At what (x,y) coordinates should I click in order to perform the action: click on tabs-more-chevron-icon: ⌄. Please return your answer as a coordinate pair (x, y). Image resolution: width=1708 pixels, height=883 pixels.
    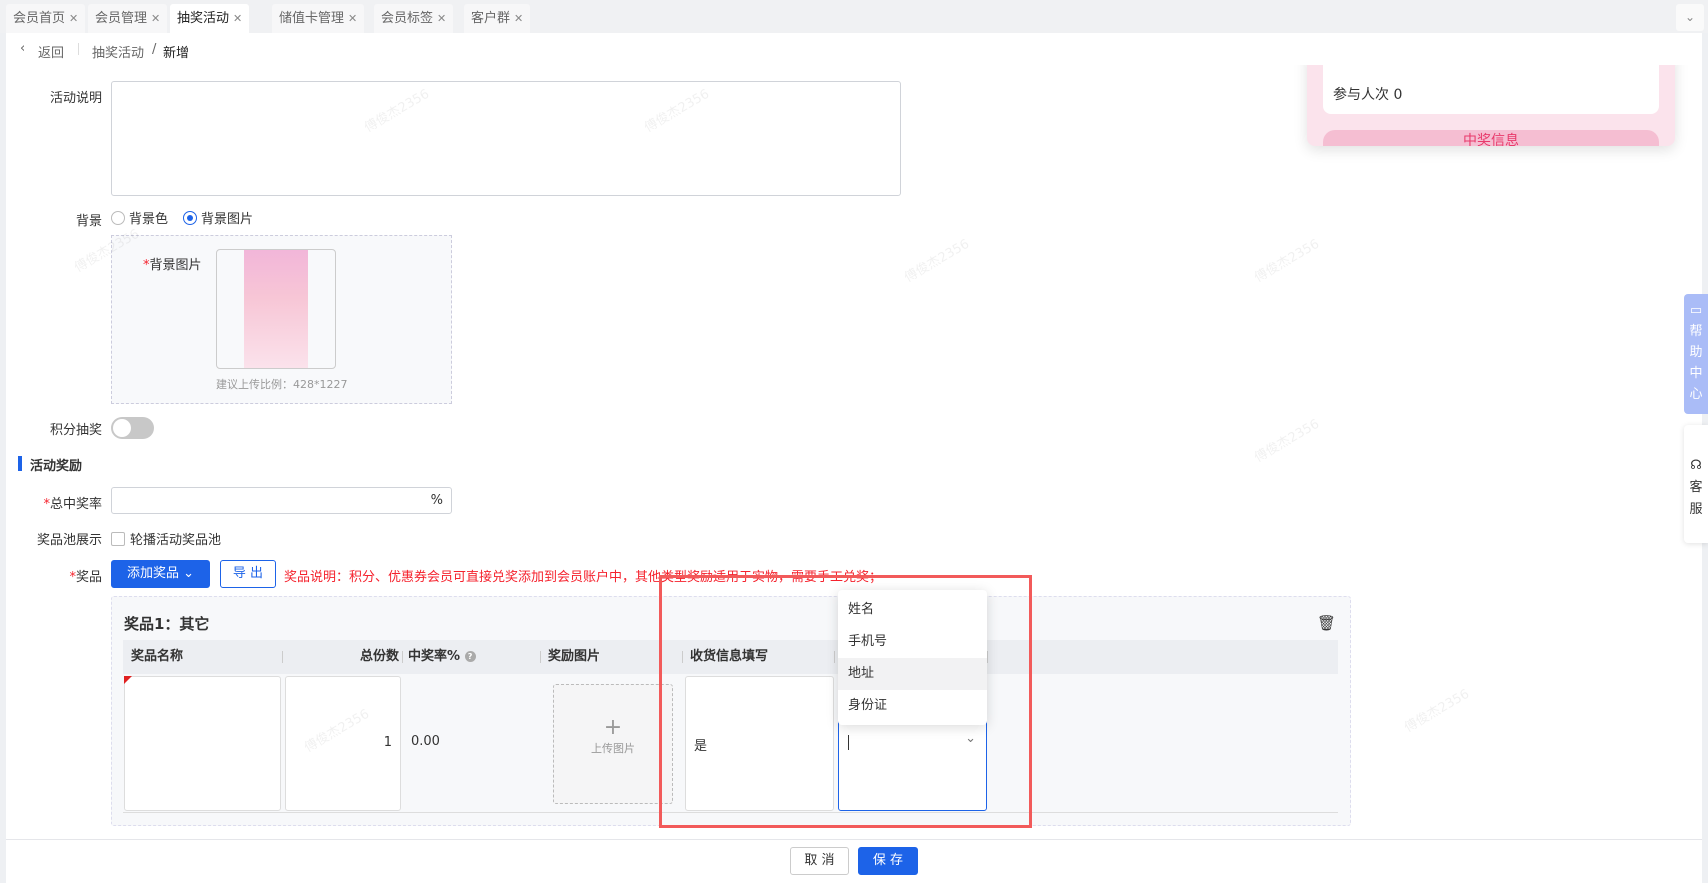
    Looking at the image, I should click on (1690, 17).